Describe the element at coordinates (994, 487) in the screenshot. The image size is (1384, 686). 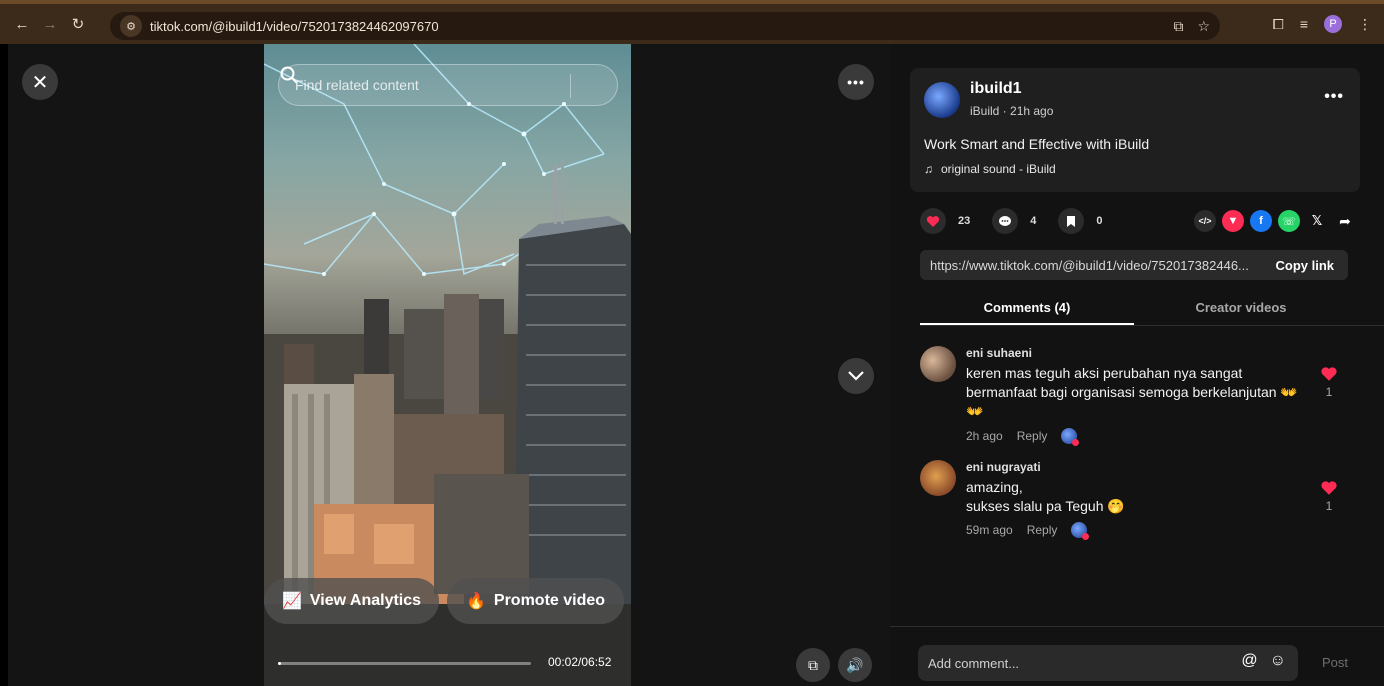
I see `comment-text-line: amazing,` at that location.